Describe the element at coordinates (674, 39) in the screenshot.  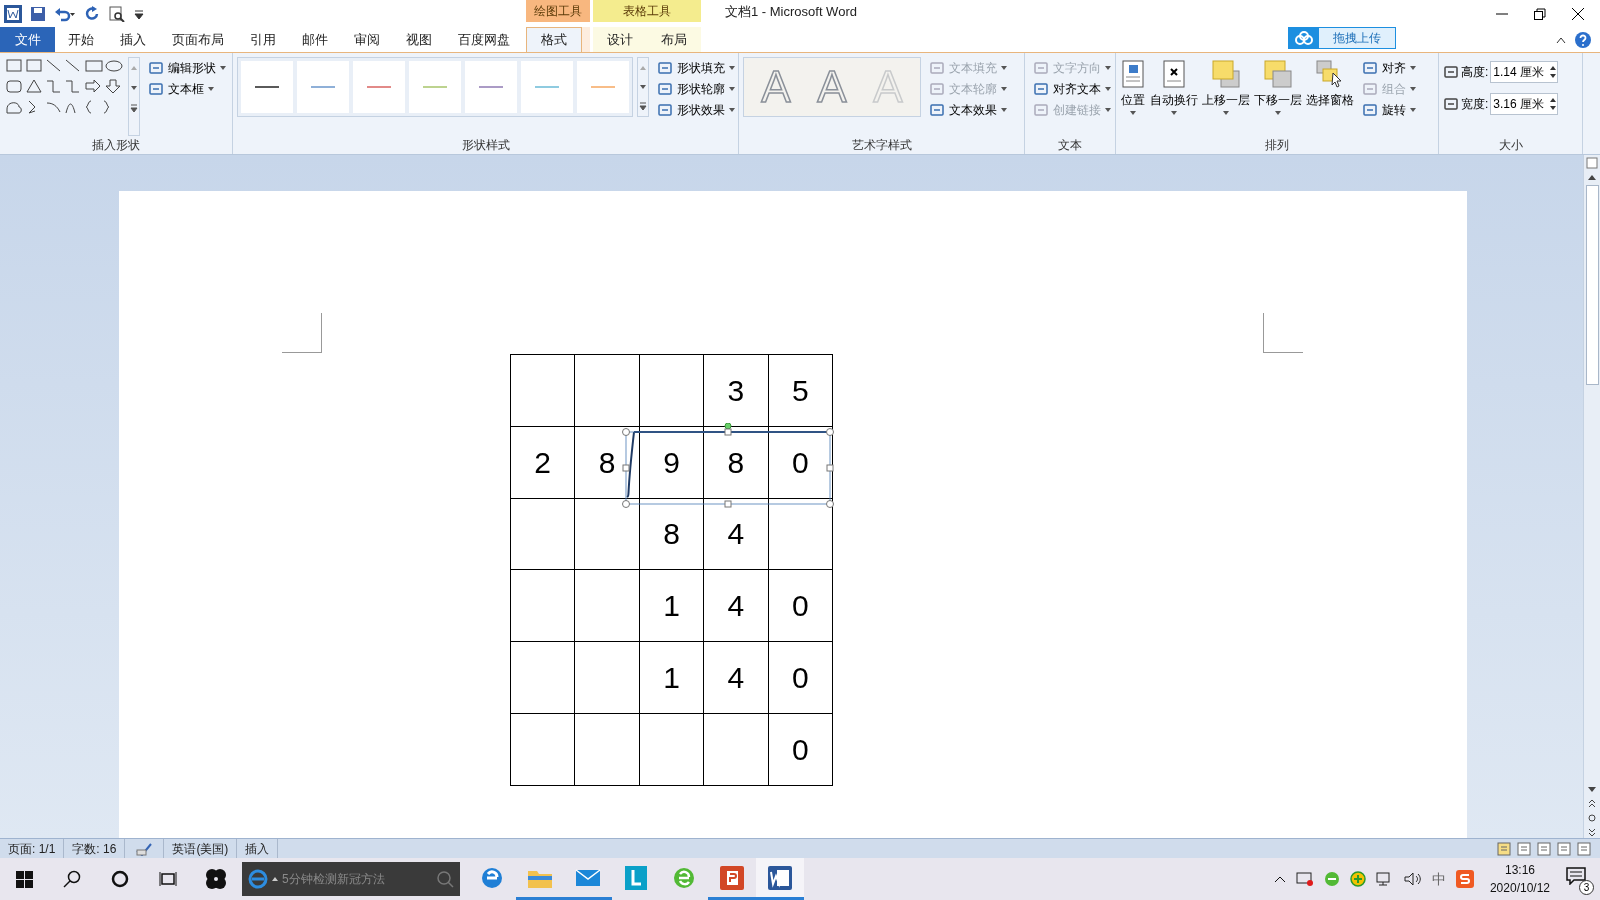
I see `ribbon-tab: 布局` at that location.